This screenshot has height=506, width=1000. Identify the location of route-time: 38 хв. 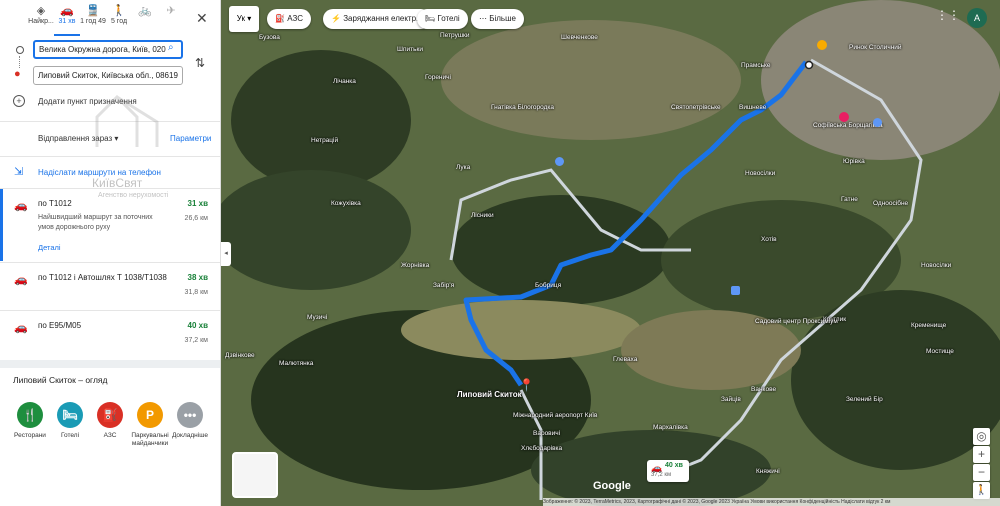
(198, 277).